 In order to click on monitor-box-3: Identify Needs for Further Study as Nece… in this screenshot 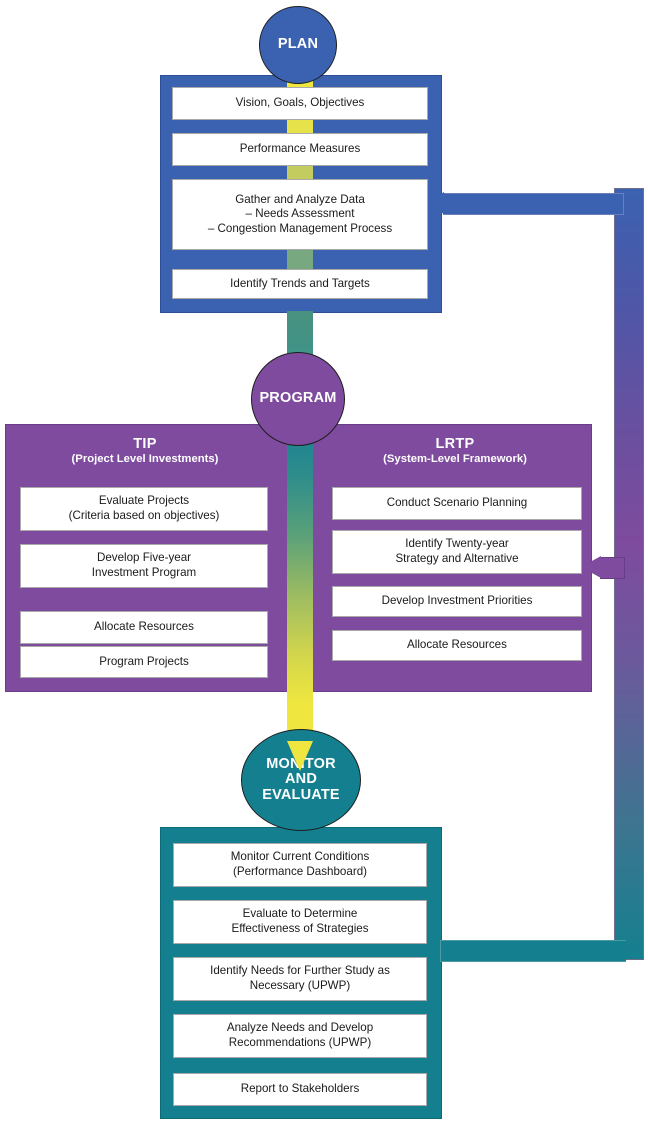, I will do `click(300, 979)`.